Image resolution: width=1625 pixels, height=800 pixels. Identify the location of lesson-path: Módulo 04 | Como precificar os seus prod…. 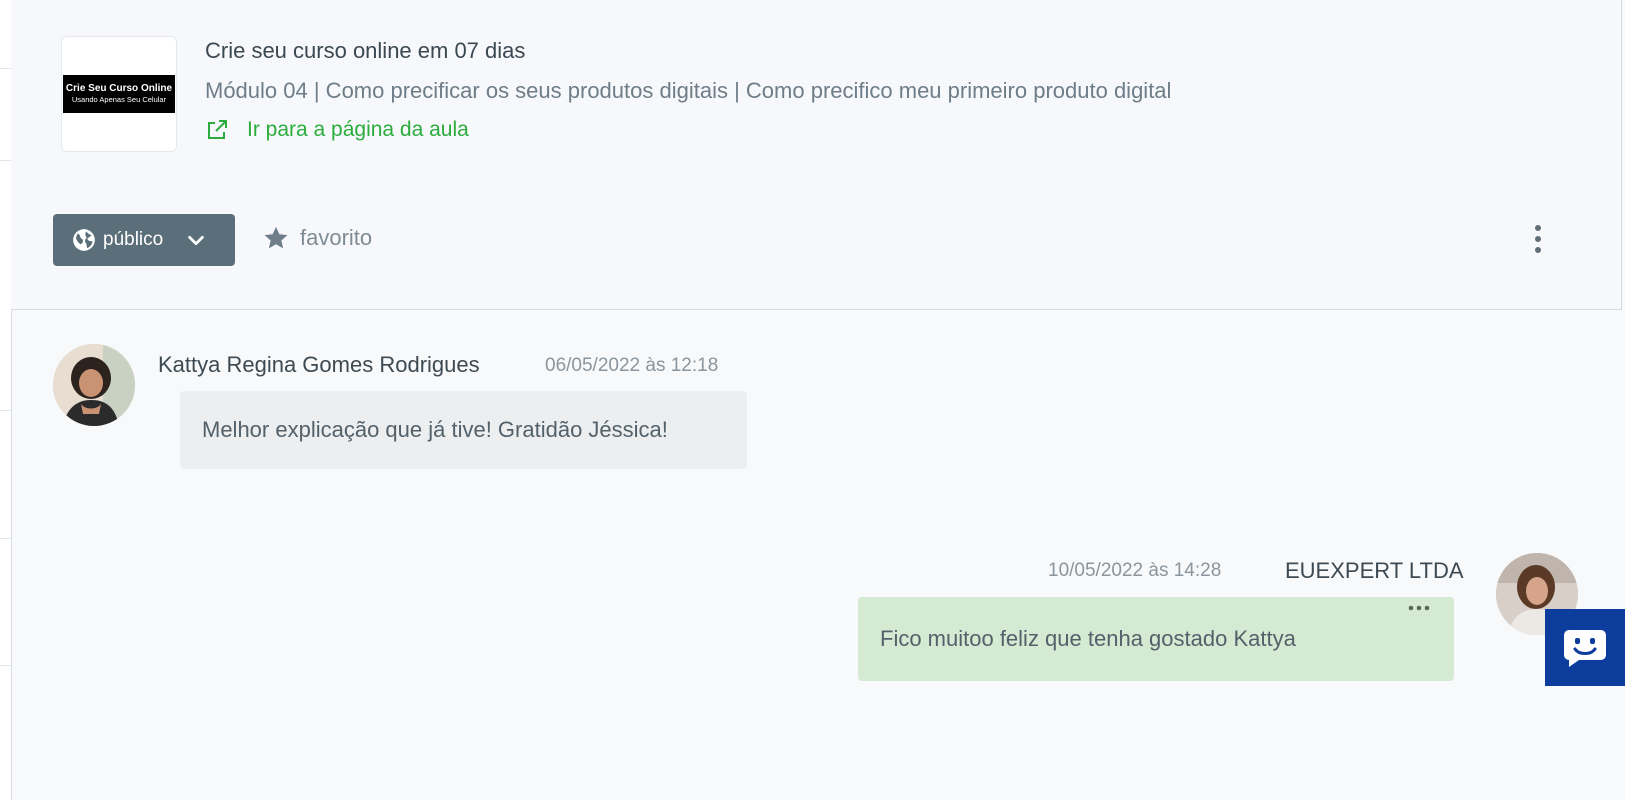
(688, 90).